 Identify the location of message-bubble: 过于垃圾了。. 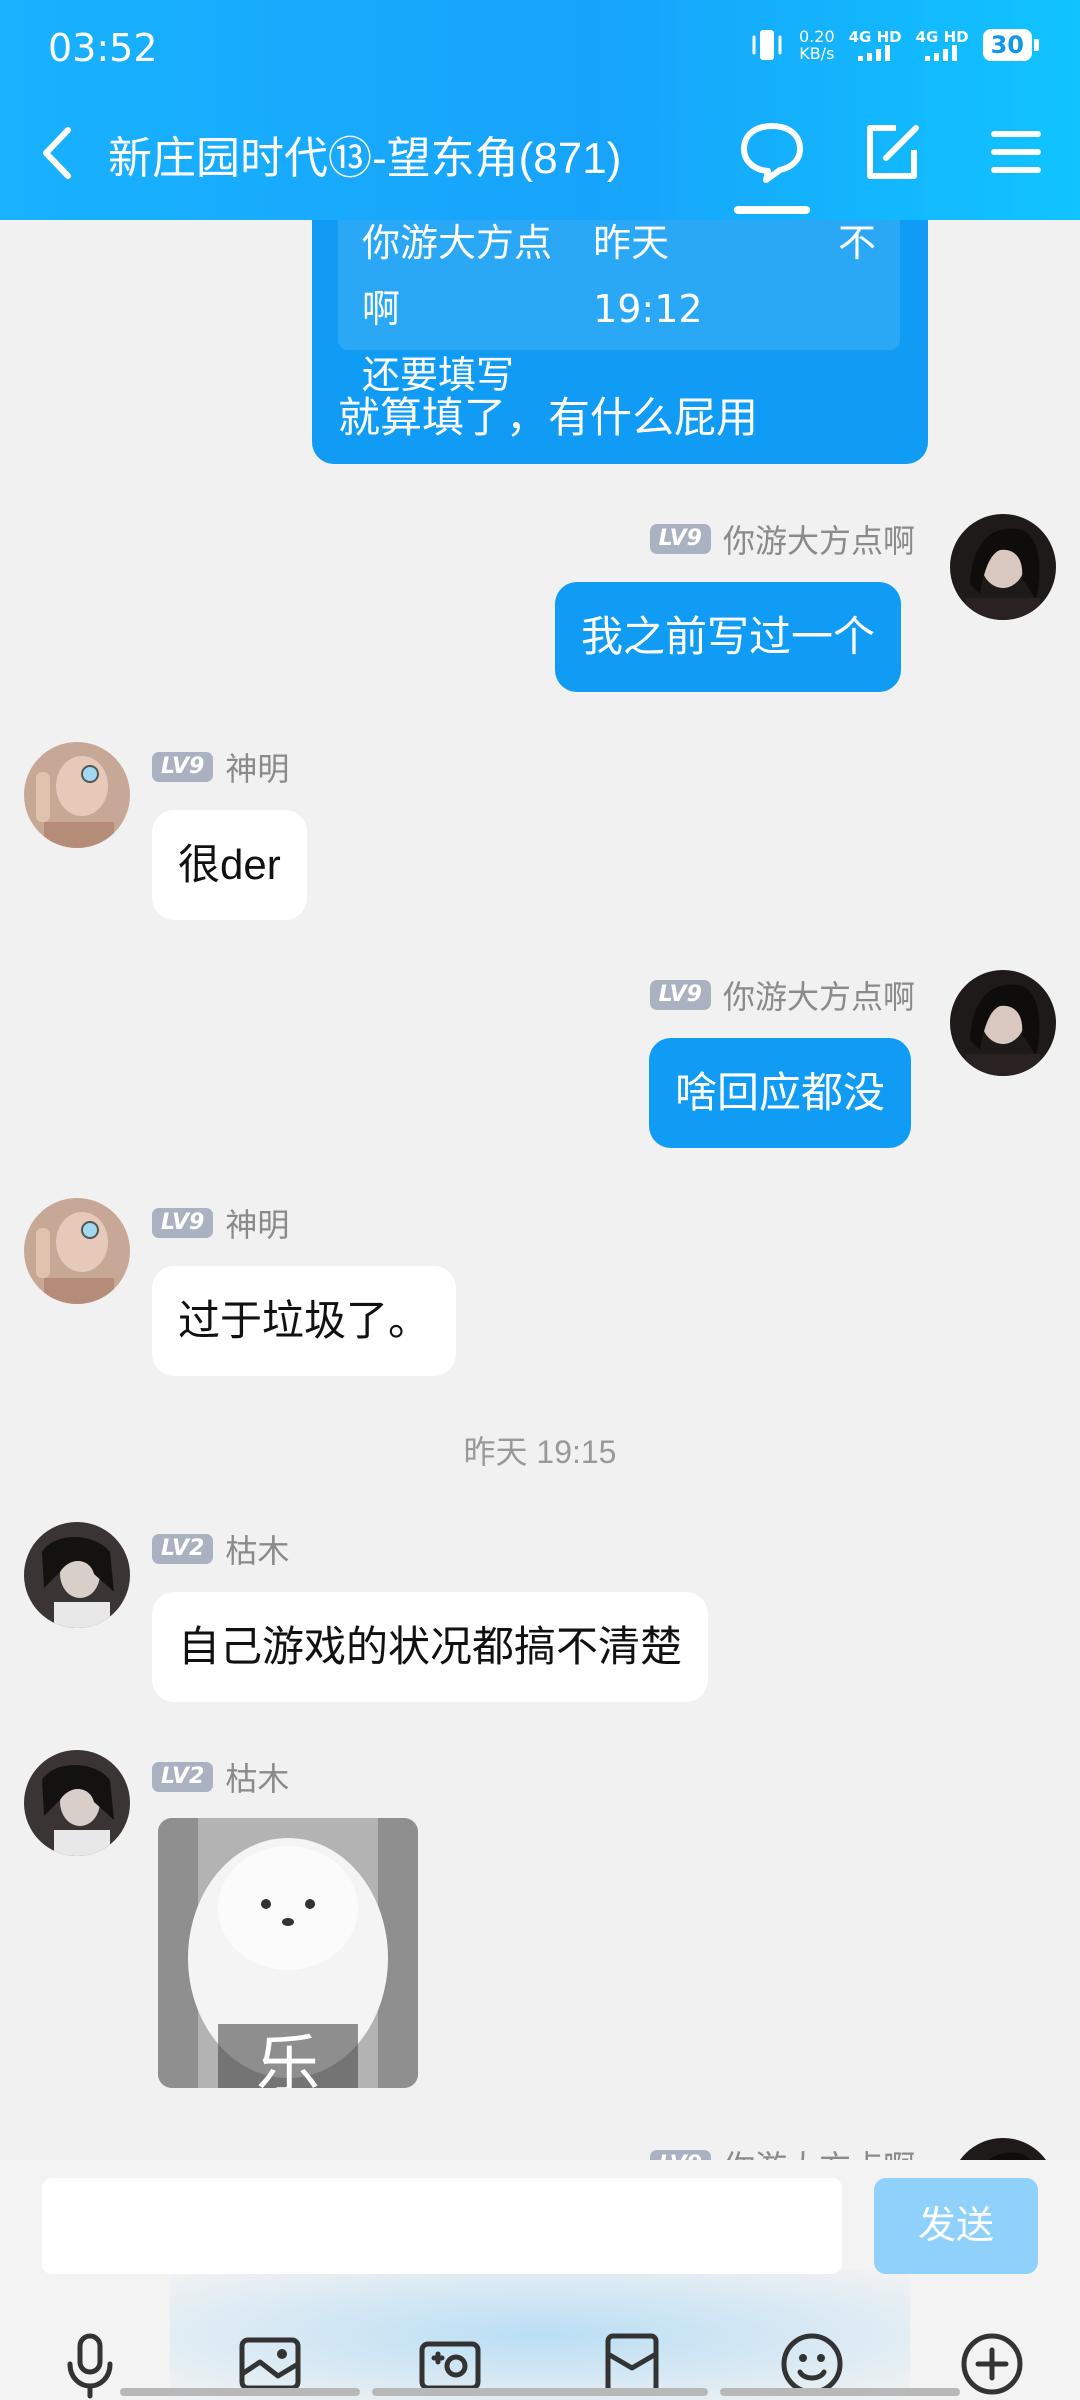
(304, 1321).